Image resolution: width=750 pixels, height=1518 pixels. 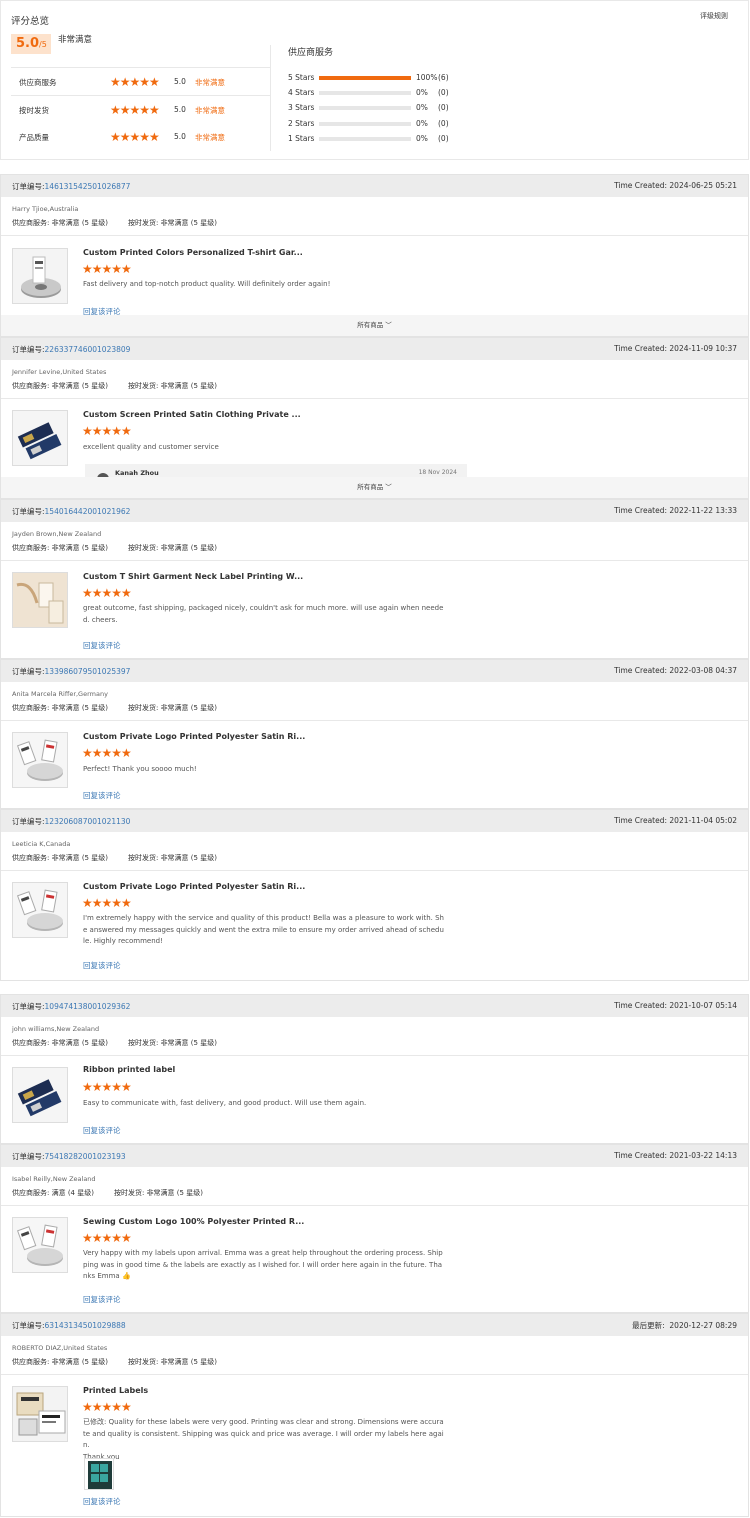 I want to click on reply-author: Kanah Zhou, so click(x=137, y=473).